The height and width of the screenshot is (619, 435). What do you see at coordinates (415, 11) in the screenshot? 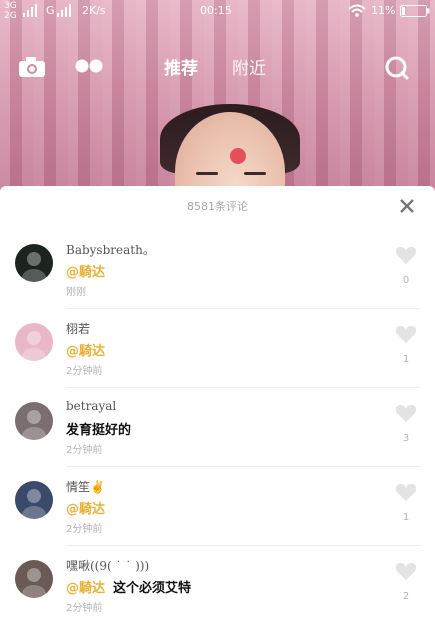
I see `battery-icon` at bounding box center [415, 11].